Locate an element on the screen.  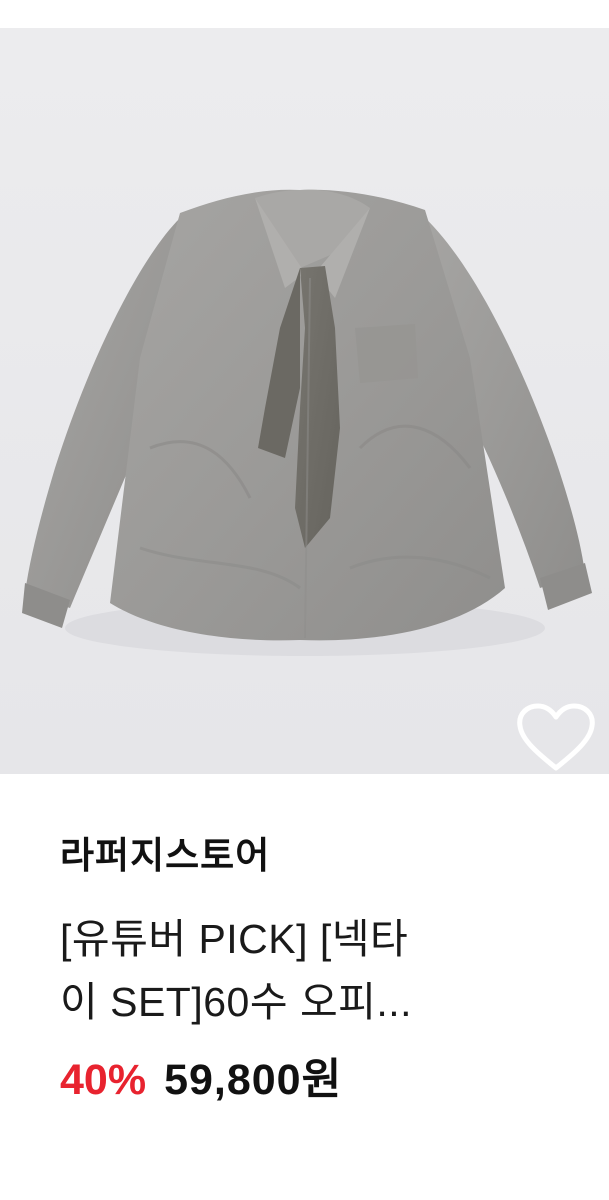
heart-outline-icon is located at coordinates (556, 737).